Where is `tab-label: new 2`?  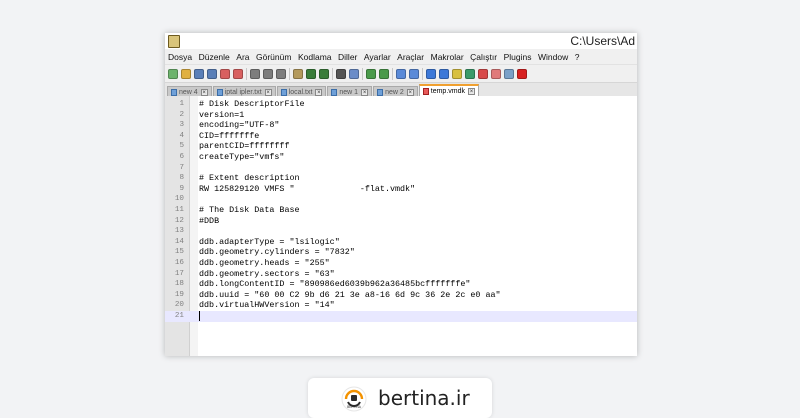 tab-label: new 2 is located at coordinates (394, 92).